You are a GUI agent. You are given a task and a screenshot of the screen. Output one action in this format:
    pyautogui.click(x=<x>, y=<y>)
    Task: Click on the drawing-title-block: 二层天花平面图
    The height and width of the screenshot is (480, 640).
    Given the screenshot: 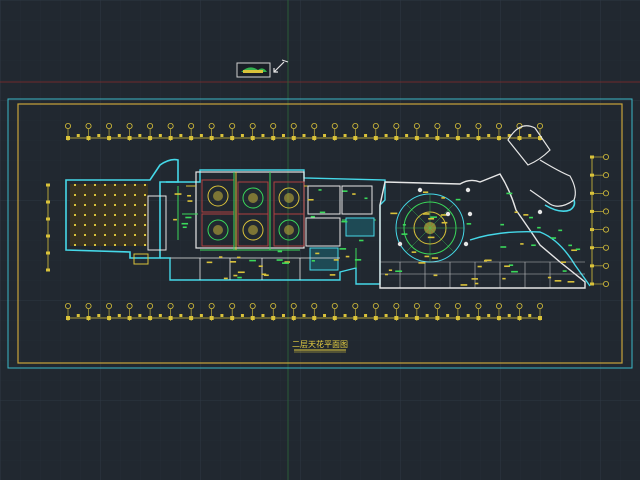 What is the action you would take?
    pyautogui.click(x=320, y=346)
    